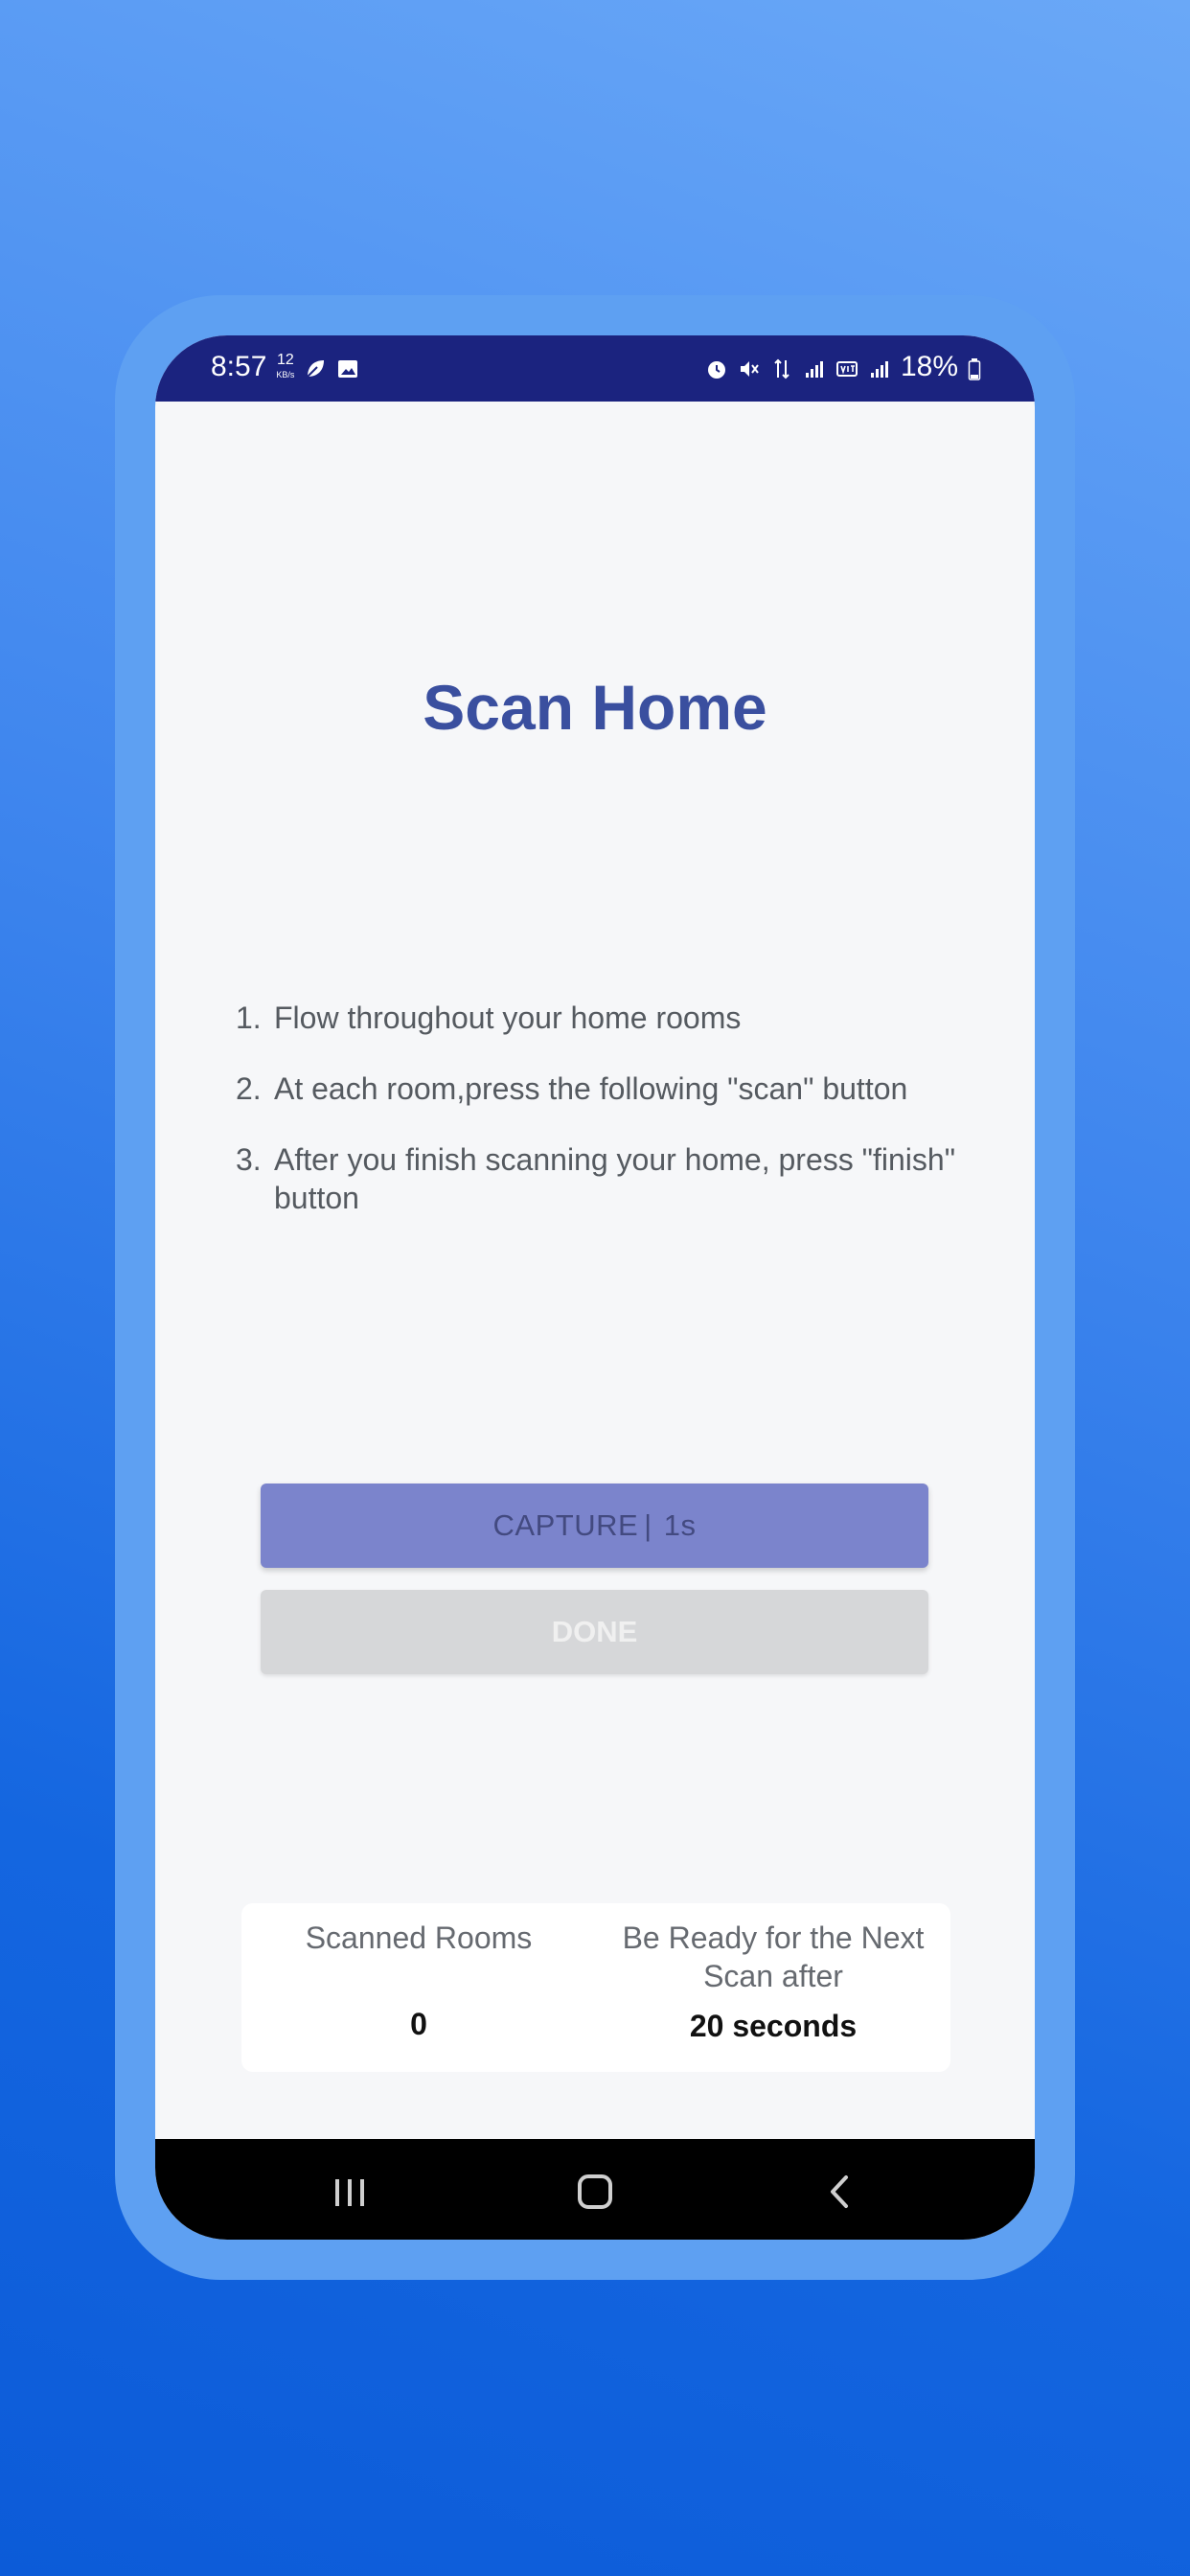 The width and height of the screenshot is (1190, 2576). Describe the element at coordinates (249, 1017) in the screenshot. I see `instruction-number: 1.` at that location.